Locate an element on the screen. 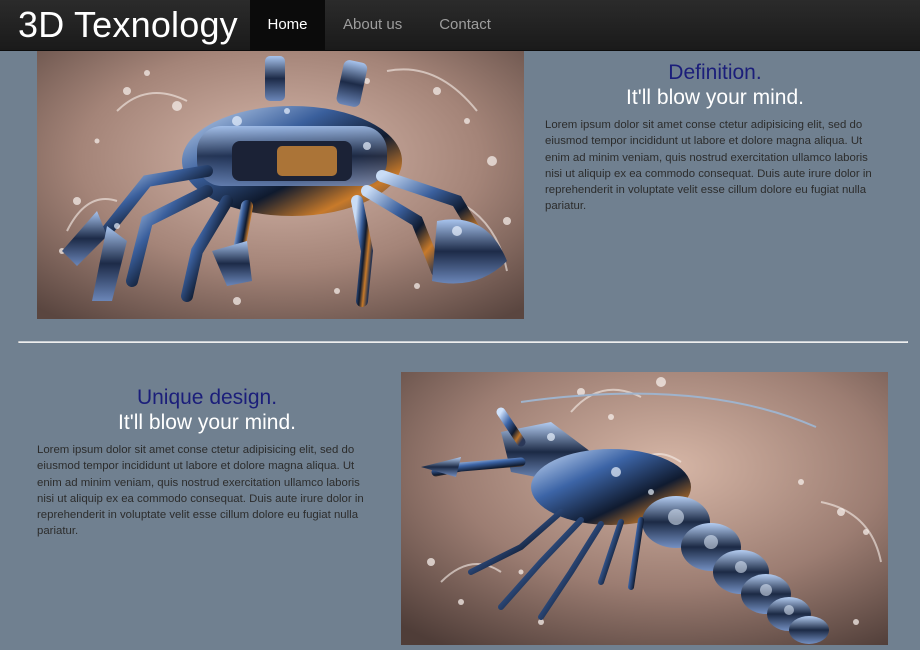 The image size is (920, 650). nav-item-contact: Contact is located at coordinates (465, 25).